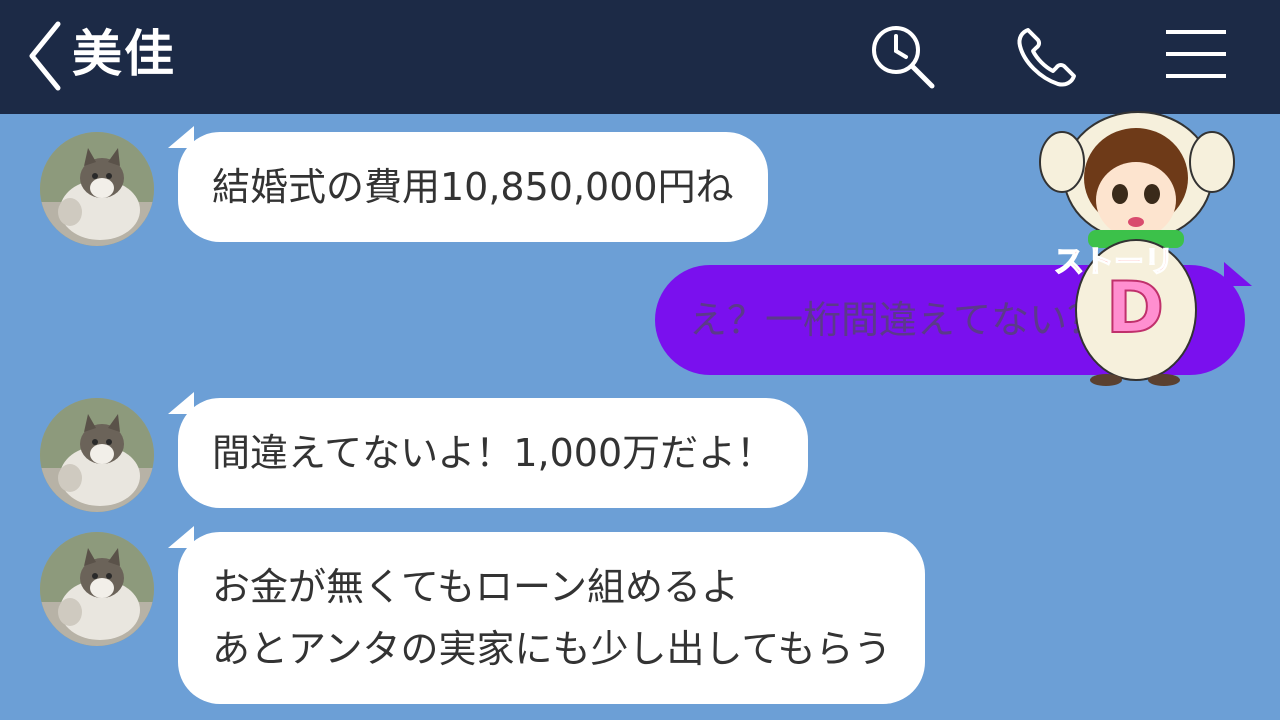 Image resolution: width=1280 pixels, height=720 pixels. Describe the element at coordinates (1137, 248) in the screenshot. I see `mascot-character-image: ストーリ D` at that location.